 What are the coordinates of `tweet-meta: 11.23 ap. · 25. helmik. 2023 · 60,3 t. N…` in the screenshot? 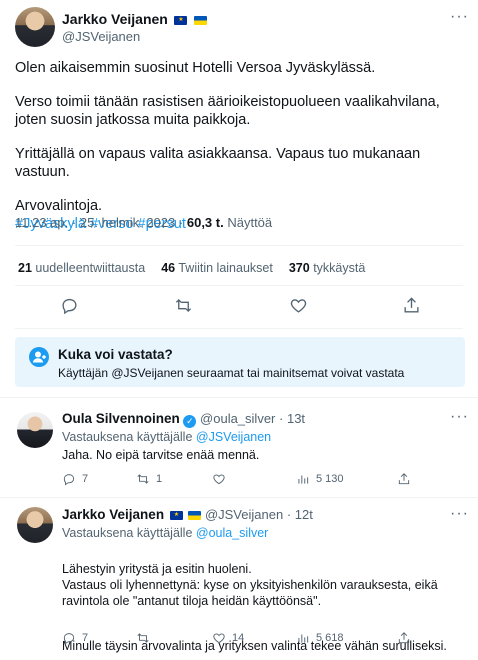 It's located at (143, 222).